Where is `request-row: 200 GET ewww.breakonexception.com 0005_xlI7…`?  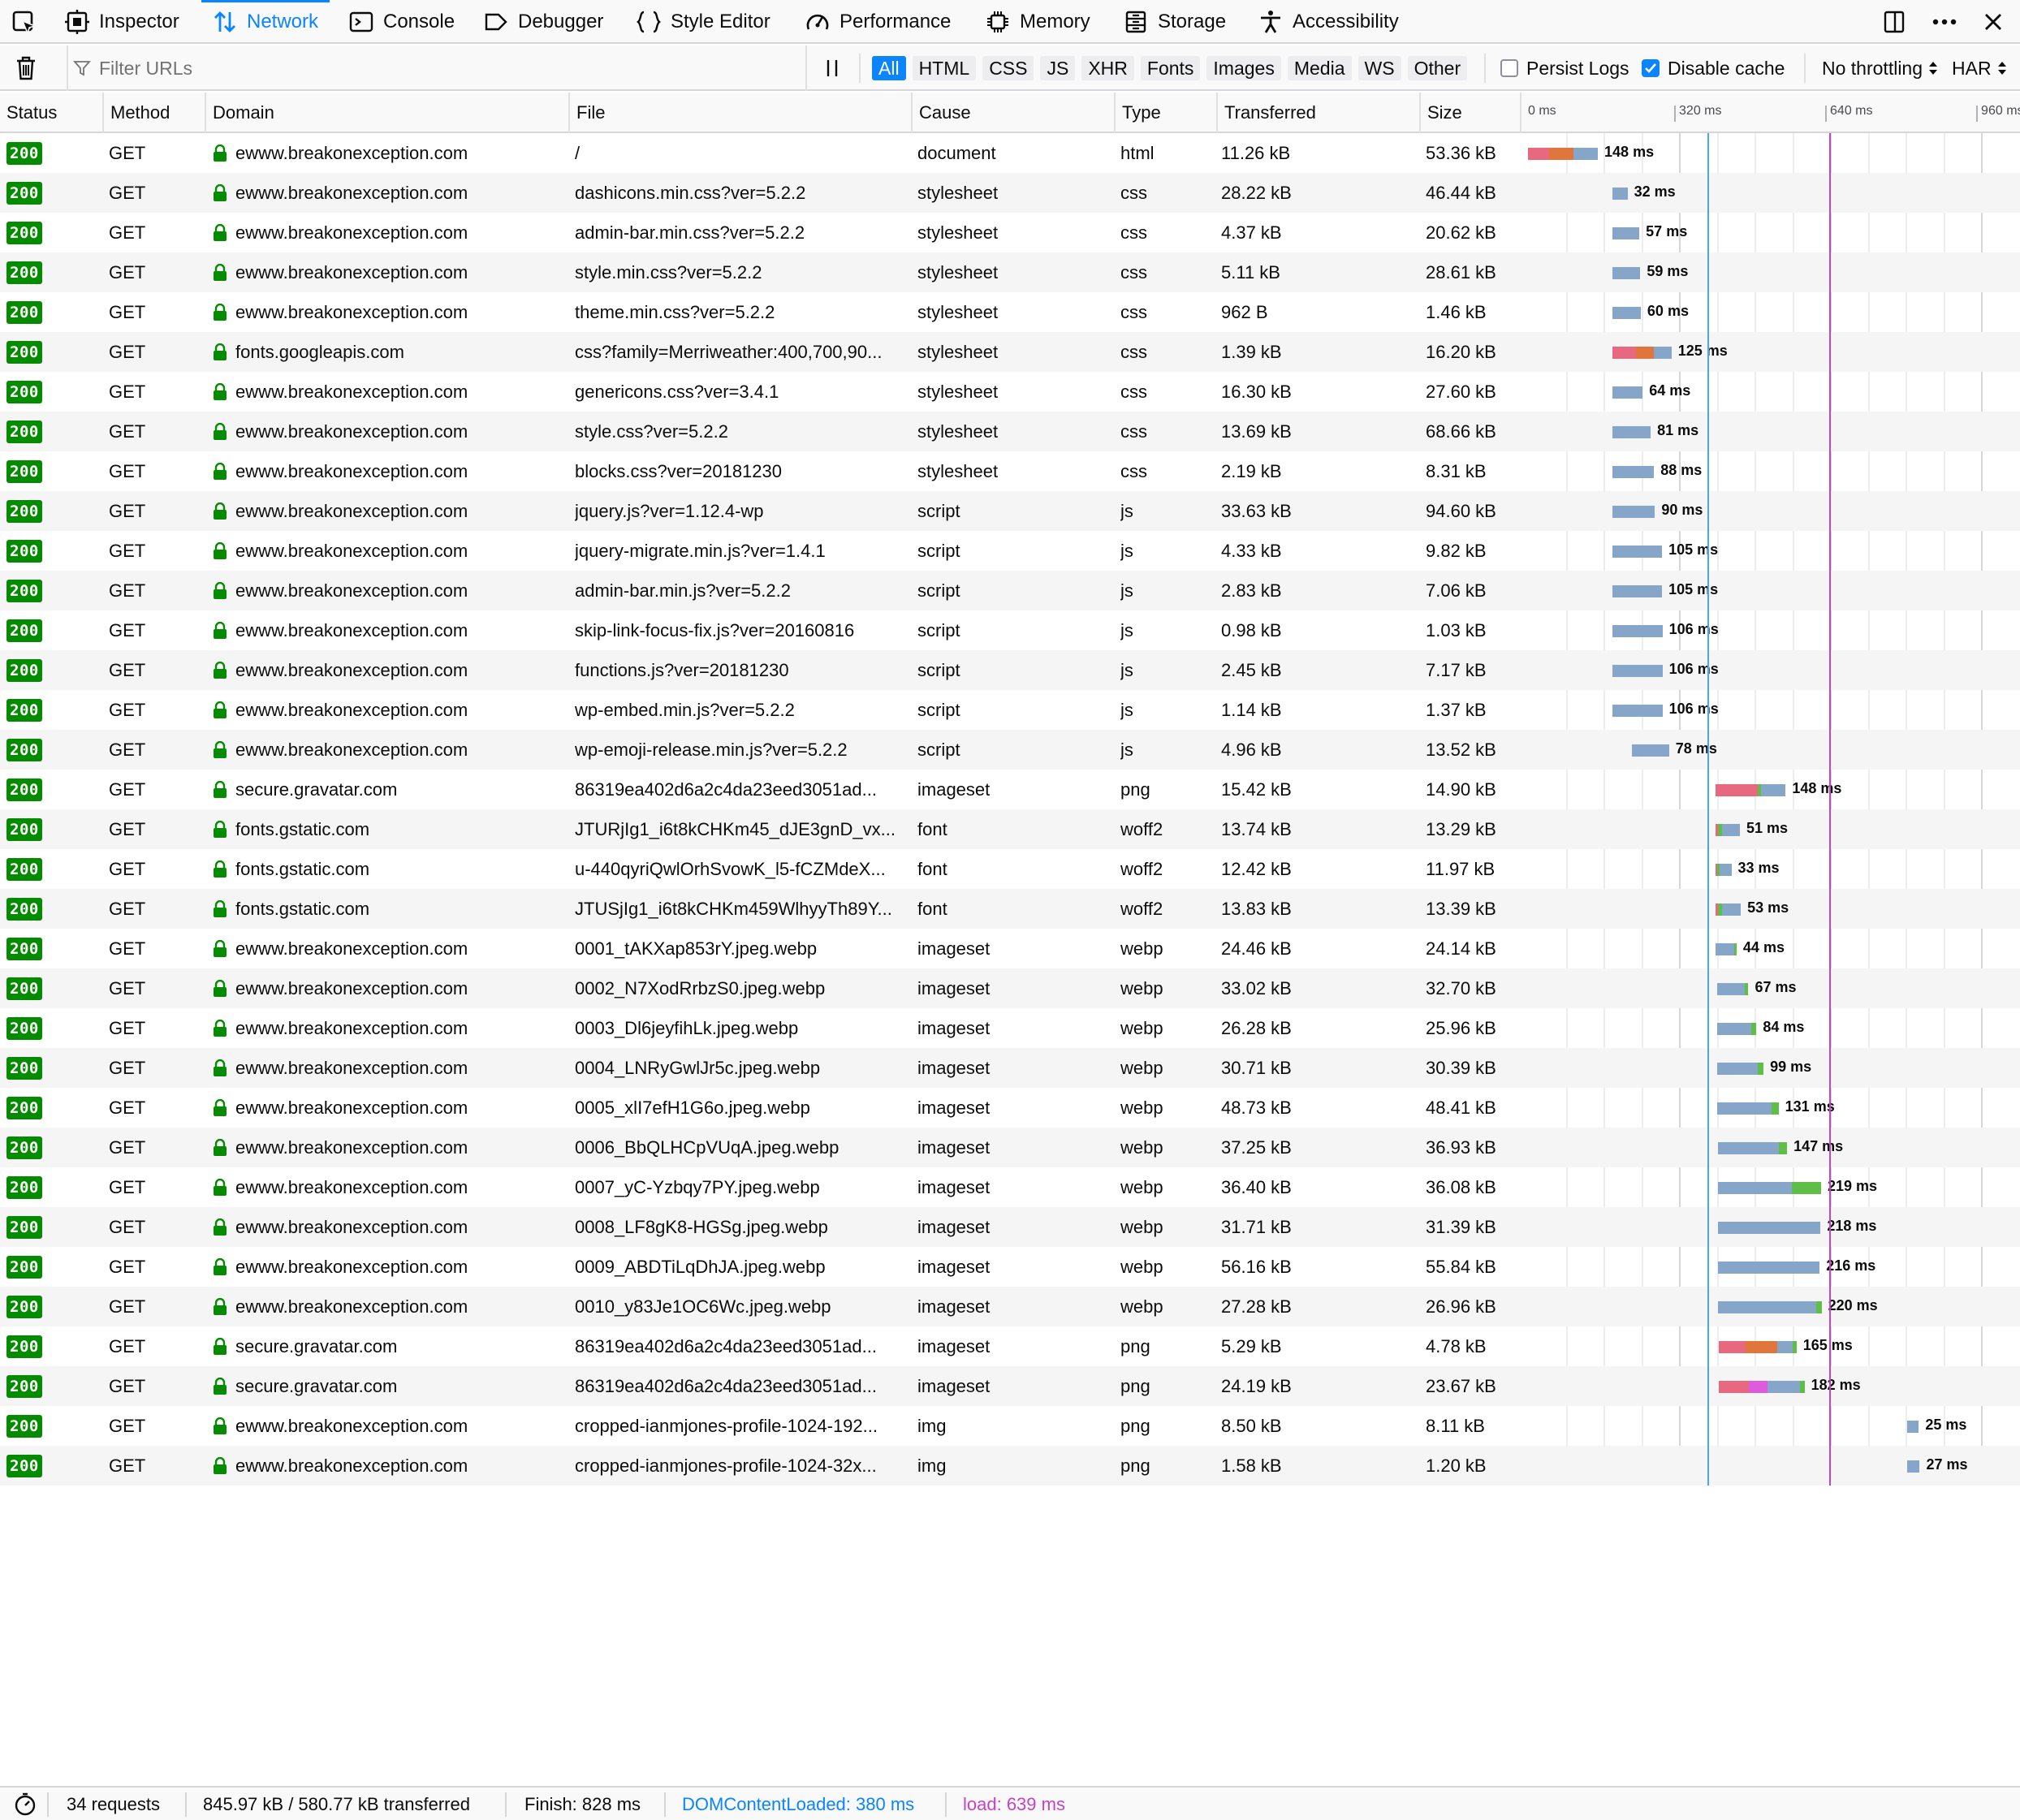 request-row: 200 GET ewww.breakonexception.com 0005_xlI7… is located at coordinates (1010, 1108).